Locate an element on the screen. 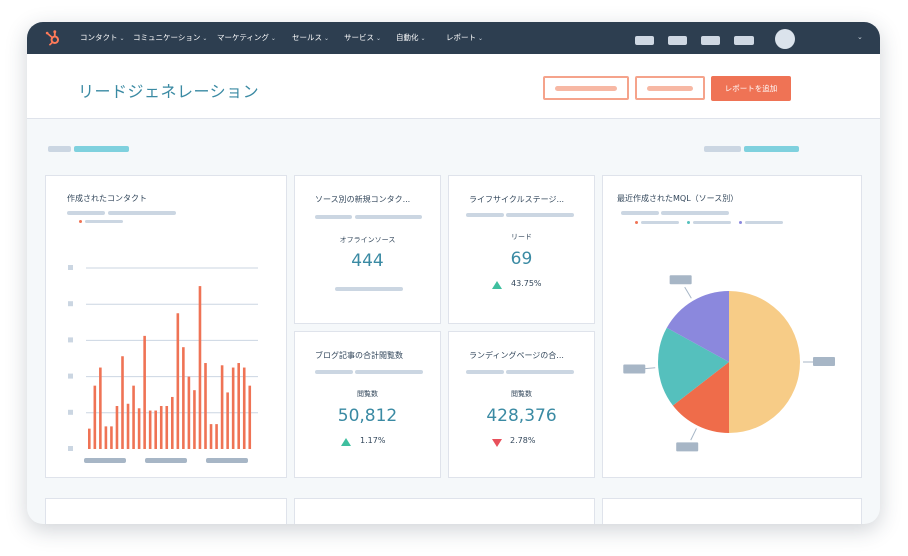 The image size is (908, 556). leader-line is located at coordinates (688, 292).